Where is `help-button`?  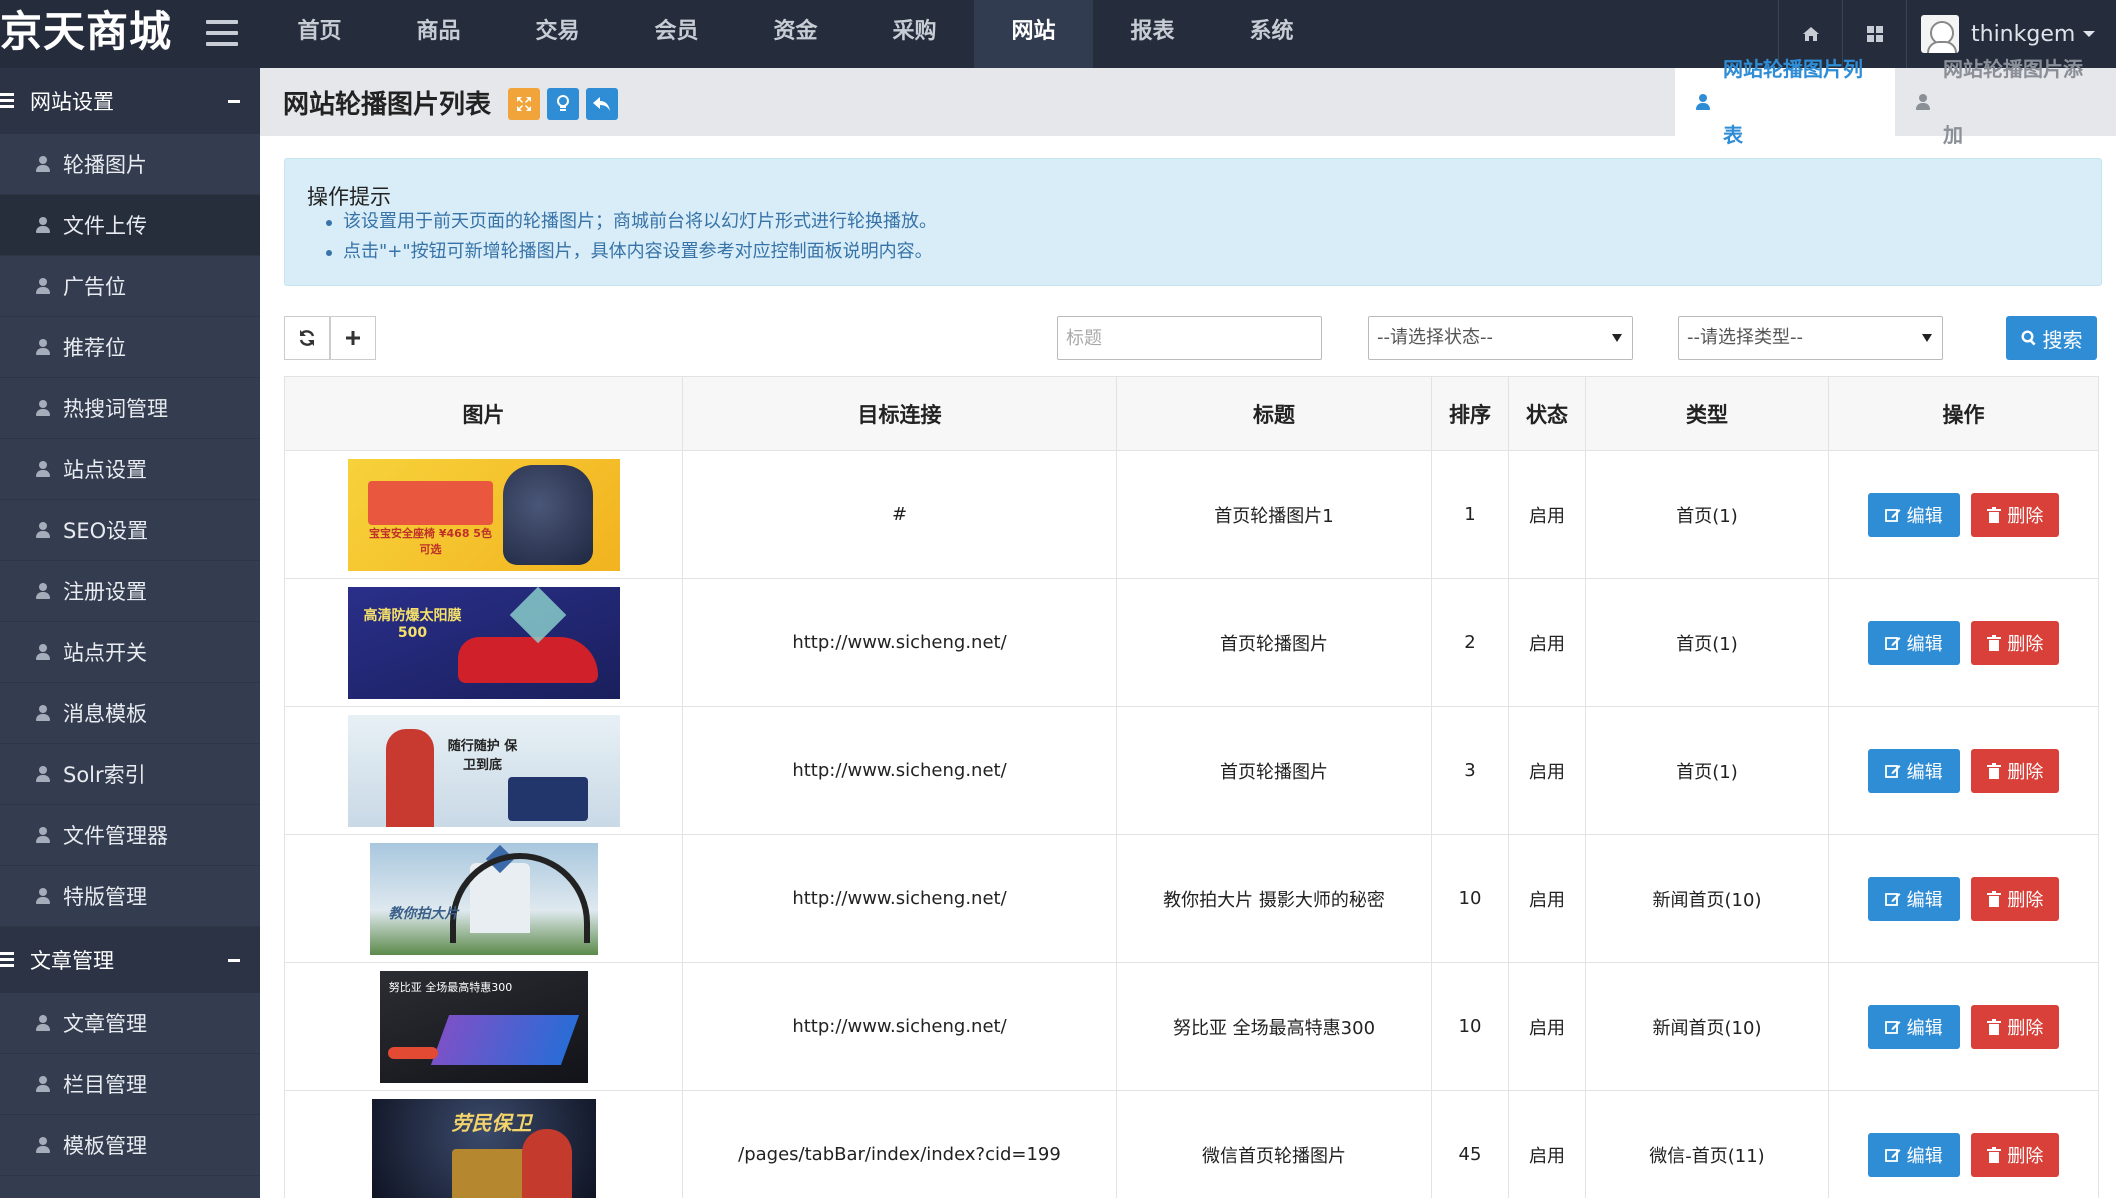
help-button is located at coordinates (563, 104).